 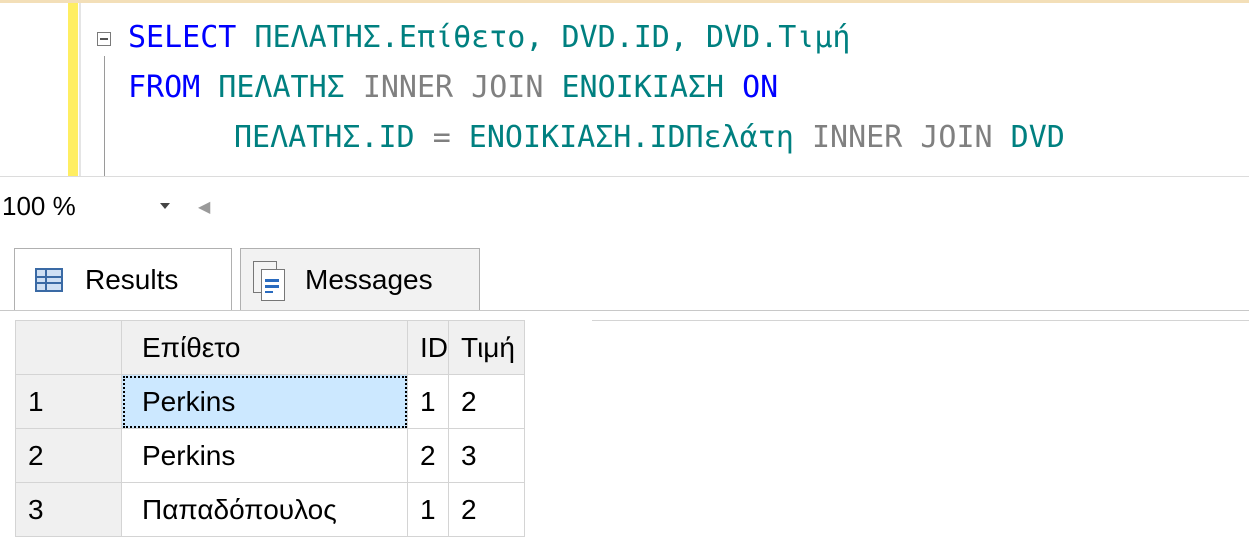 I want to click on code-line-1: SELECT ΠΕΛΑΤΗΣ.Επίθετο, DVD.ID, DVD.Τιμή, so click(x=489, y=38).